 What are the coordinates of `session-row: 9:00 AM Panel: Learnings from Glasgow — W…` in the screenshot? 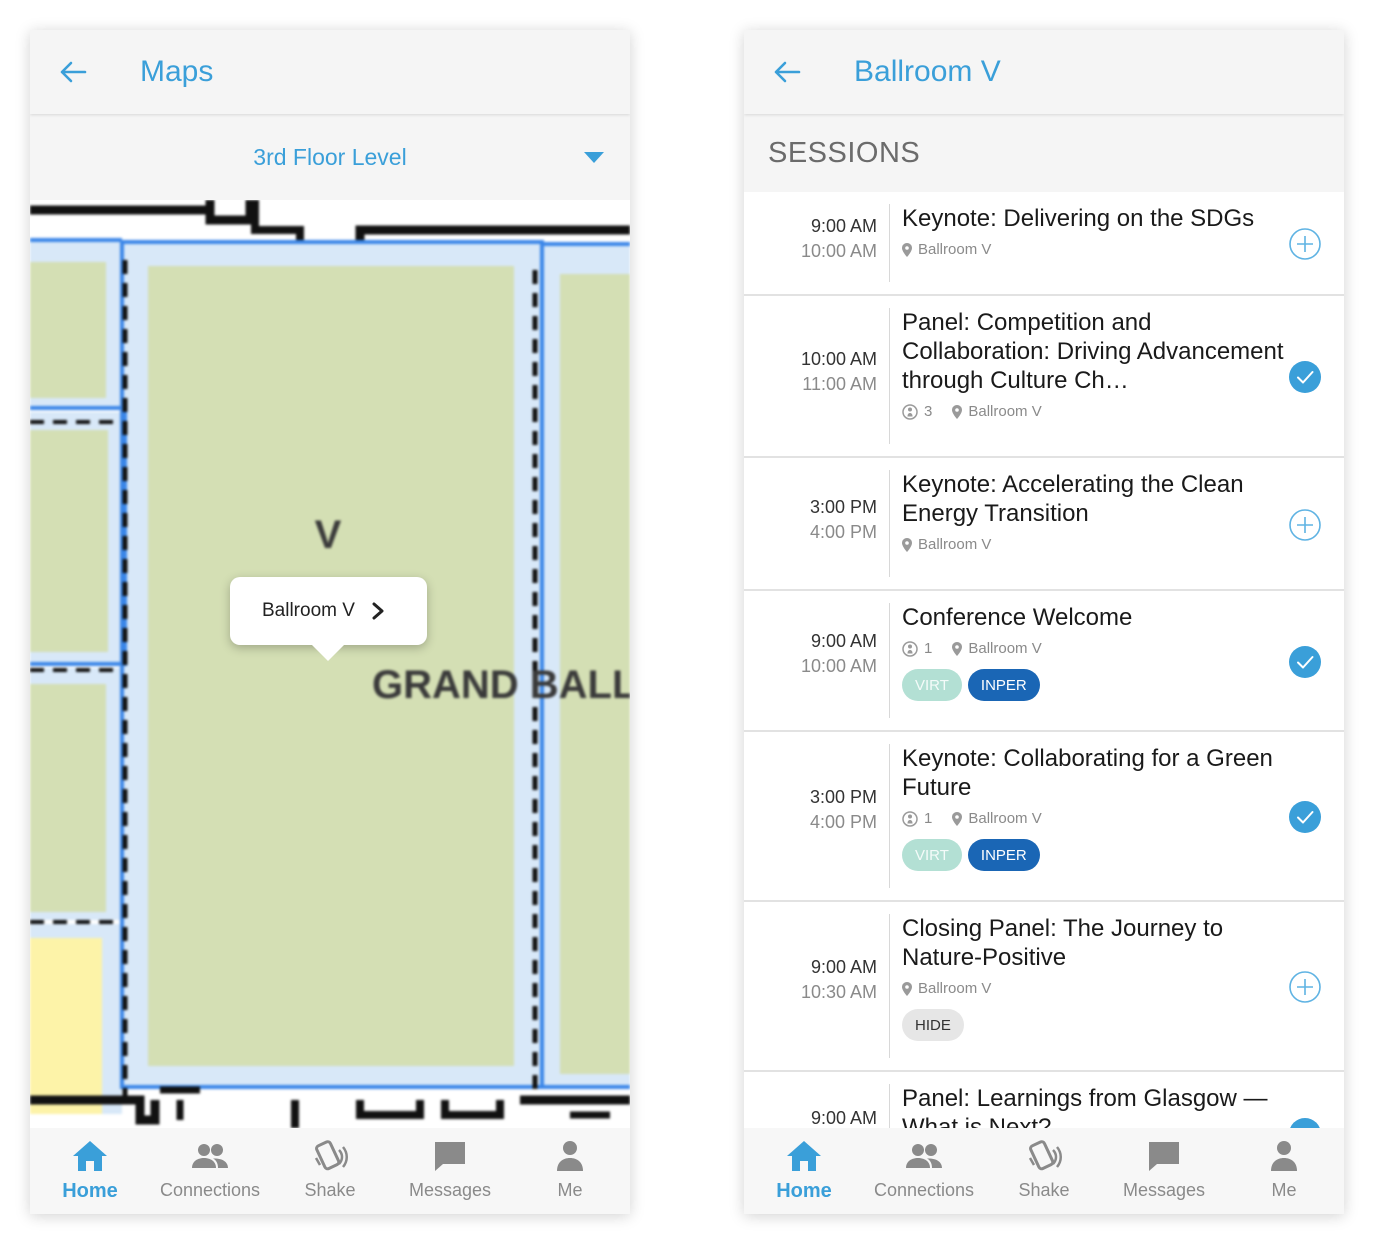 It's located at (1044, 1100).